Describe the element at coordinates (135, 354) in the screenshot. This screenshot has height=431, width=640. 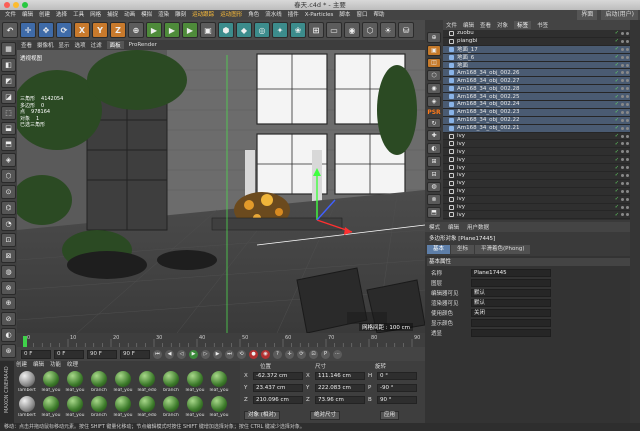
I see `end-preview-field: 90 F` at that location.